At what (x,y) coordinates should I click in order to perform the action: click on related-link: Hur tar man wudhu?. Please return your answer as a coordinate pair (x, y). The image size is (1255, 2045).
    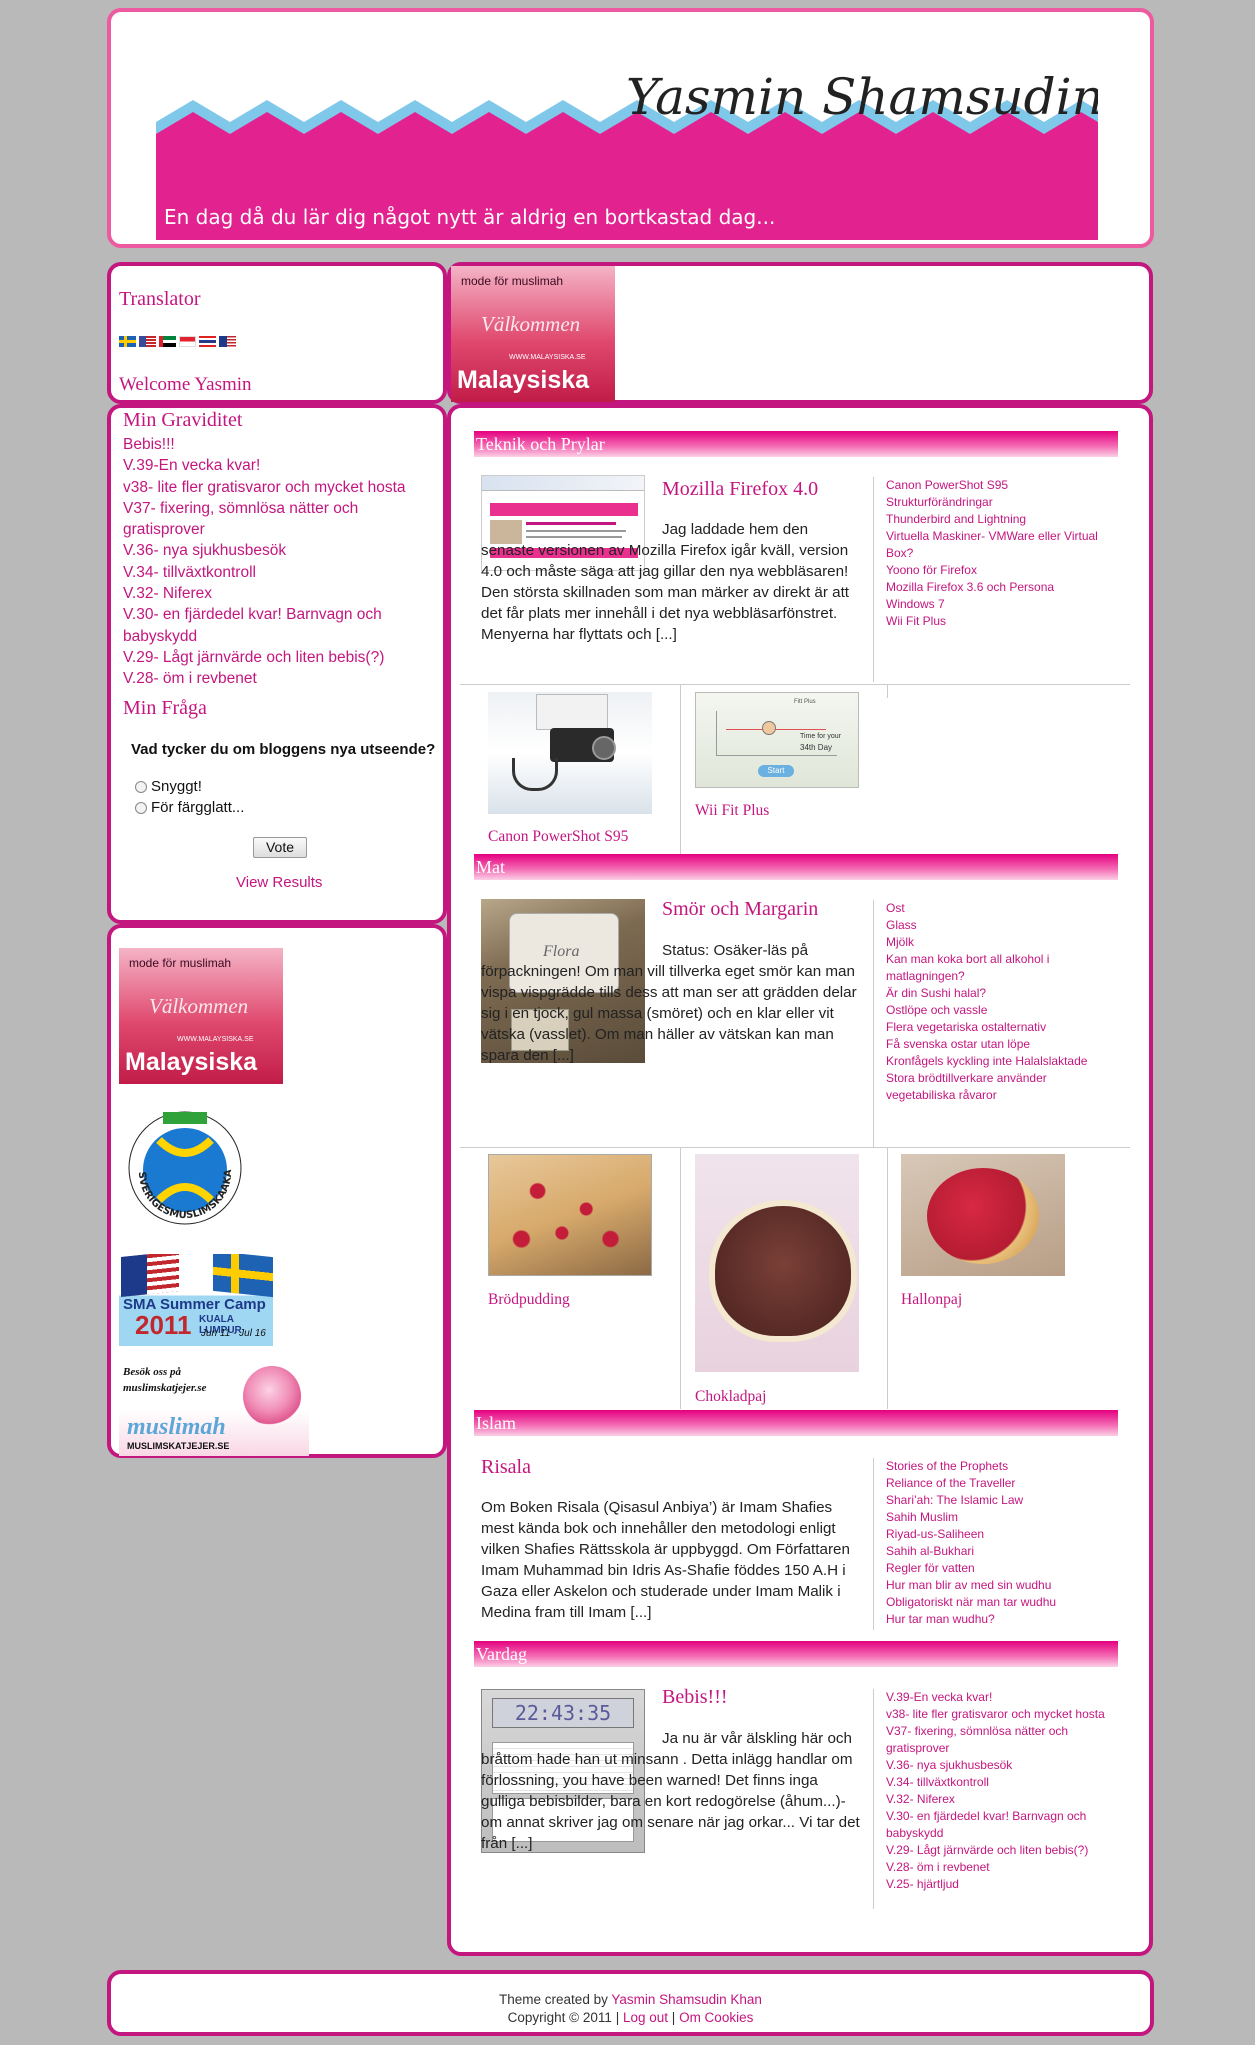
    Looking at the image, I should click on (1002, 1619).